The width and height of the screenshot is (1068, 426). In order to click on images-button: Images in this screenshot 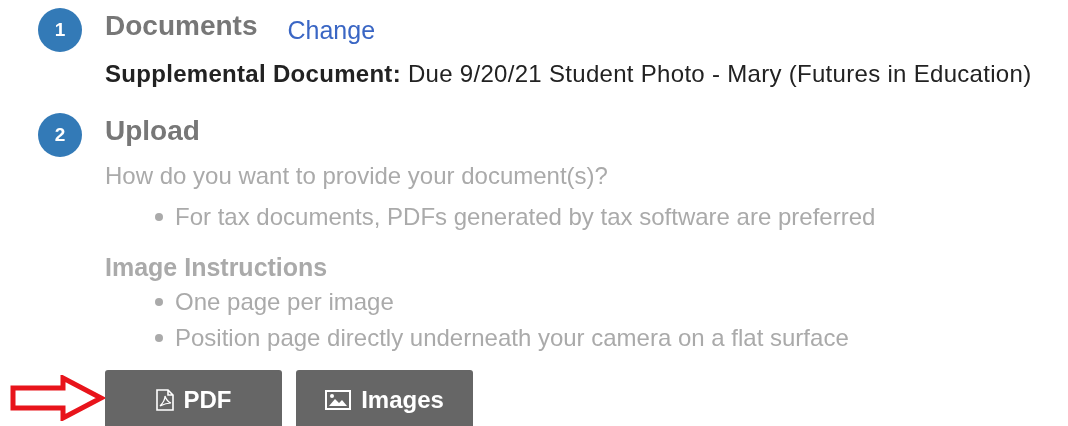, I will do `click(384, 398)`.